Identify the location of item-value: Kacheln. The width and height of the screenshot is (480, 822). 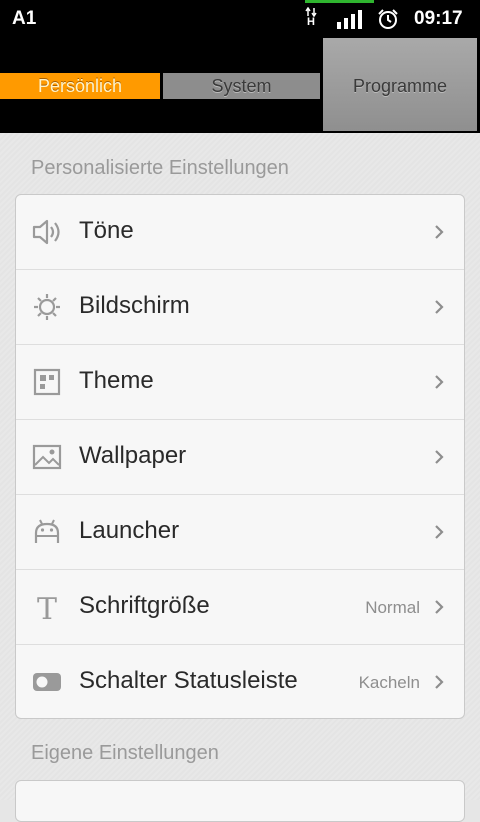
(389, 682).